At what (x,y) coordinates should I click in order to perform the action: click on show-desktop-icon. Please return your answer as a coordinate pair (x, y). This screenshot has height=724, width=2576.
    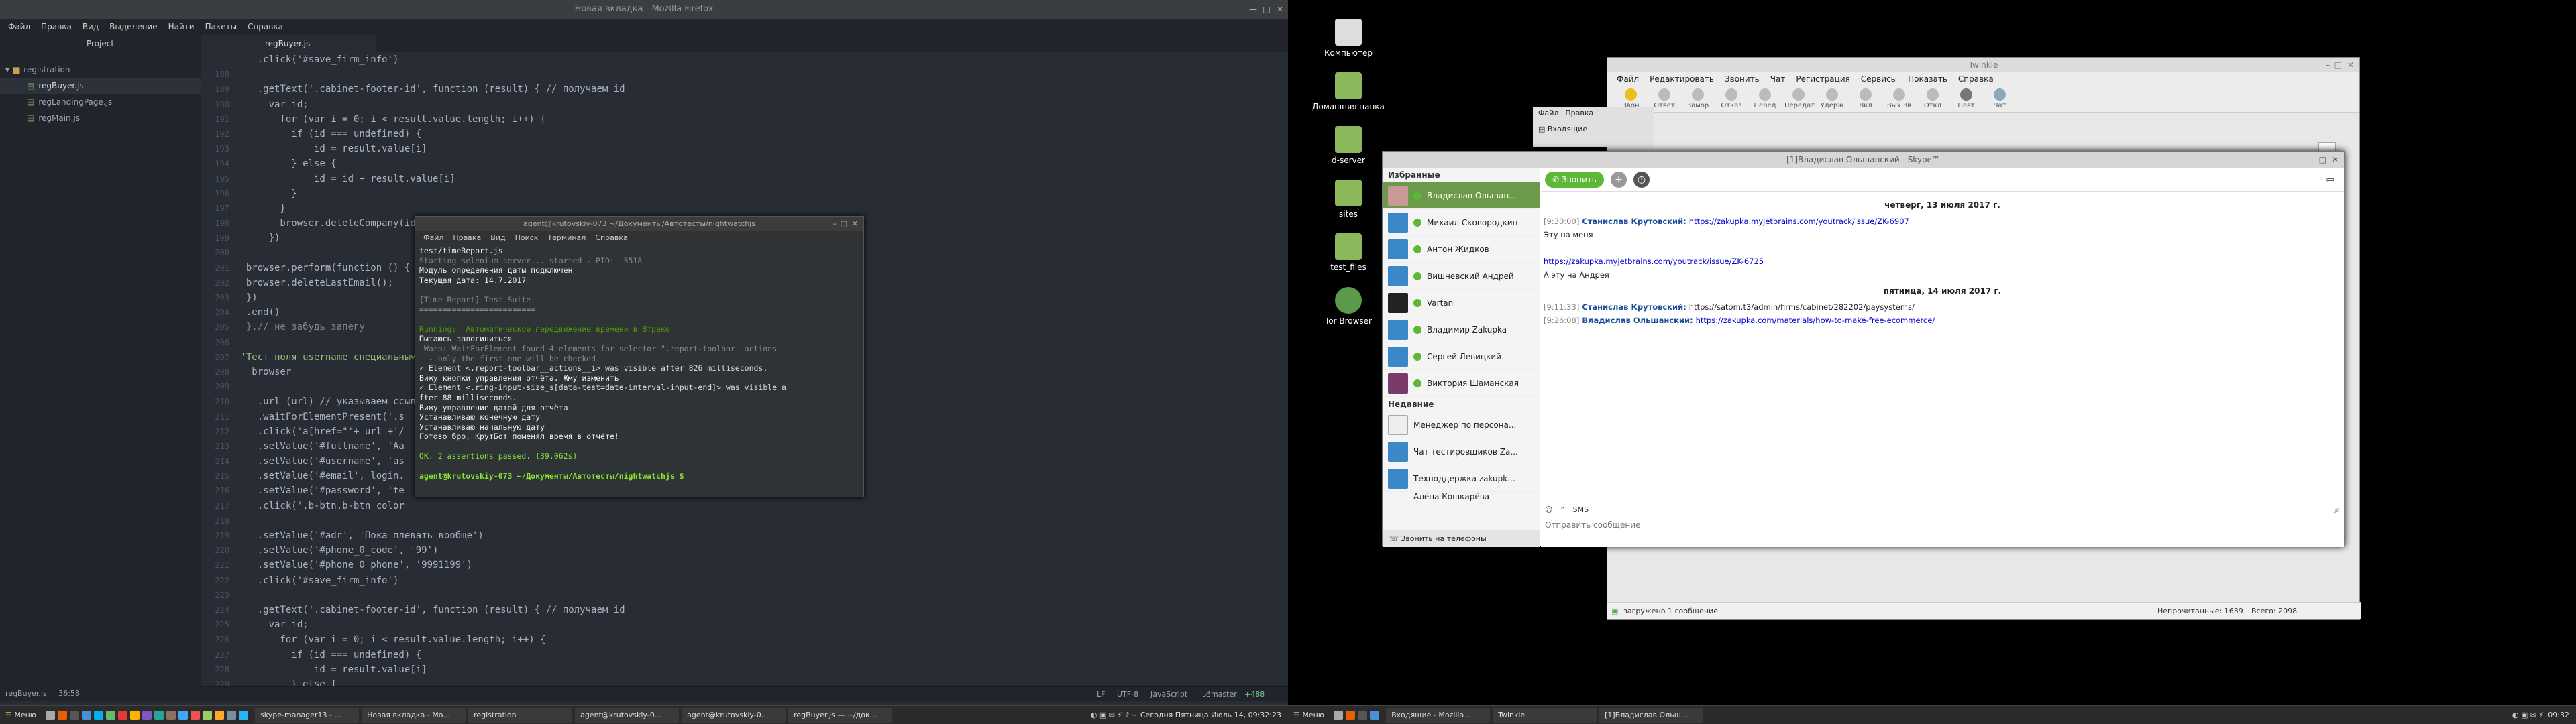
    Looking at the image, I should click on (1339, 715).